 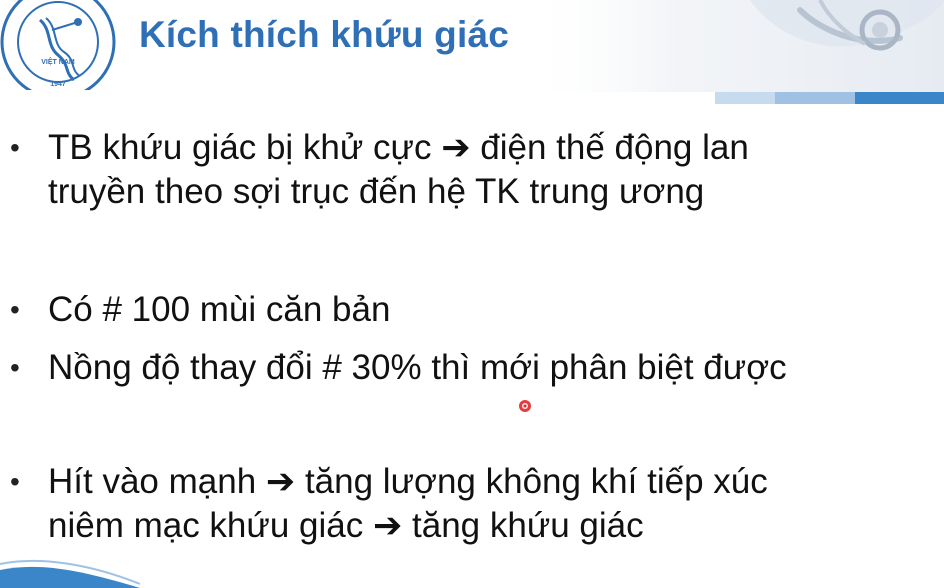 I want to click on text-segment: TB khứu giác bị khử cực, so click(x=245, y=147).